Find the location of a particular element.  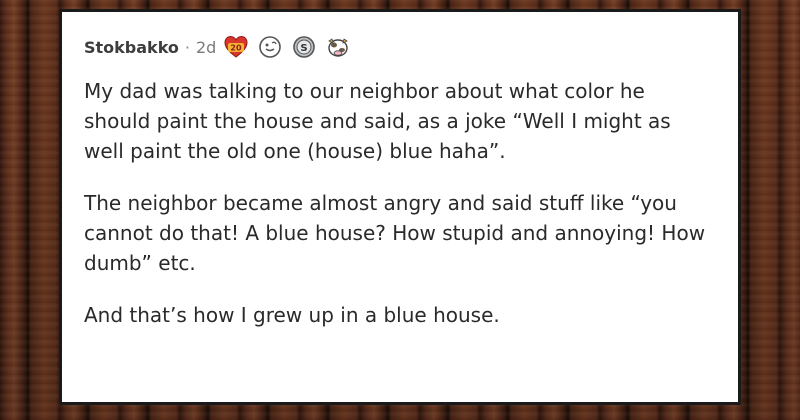

award-20-heart-icon: 20 is located at coordinates (236, 47).